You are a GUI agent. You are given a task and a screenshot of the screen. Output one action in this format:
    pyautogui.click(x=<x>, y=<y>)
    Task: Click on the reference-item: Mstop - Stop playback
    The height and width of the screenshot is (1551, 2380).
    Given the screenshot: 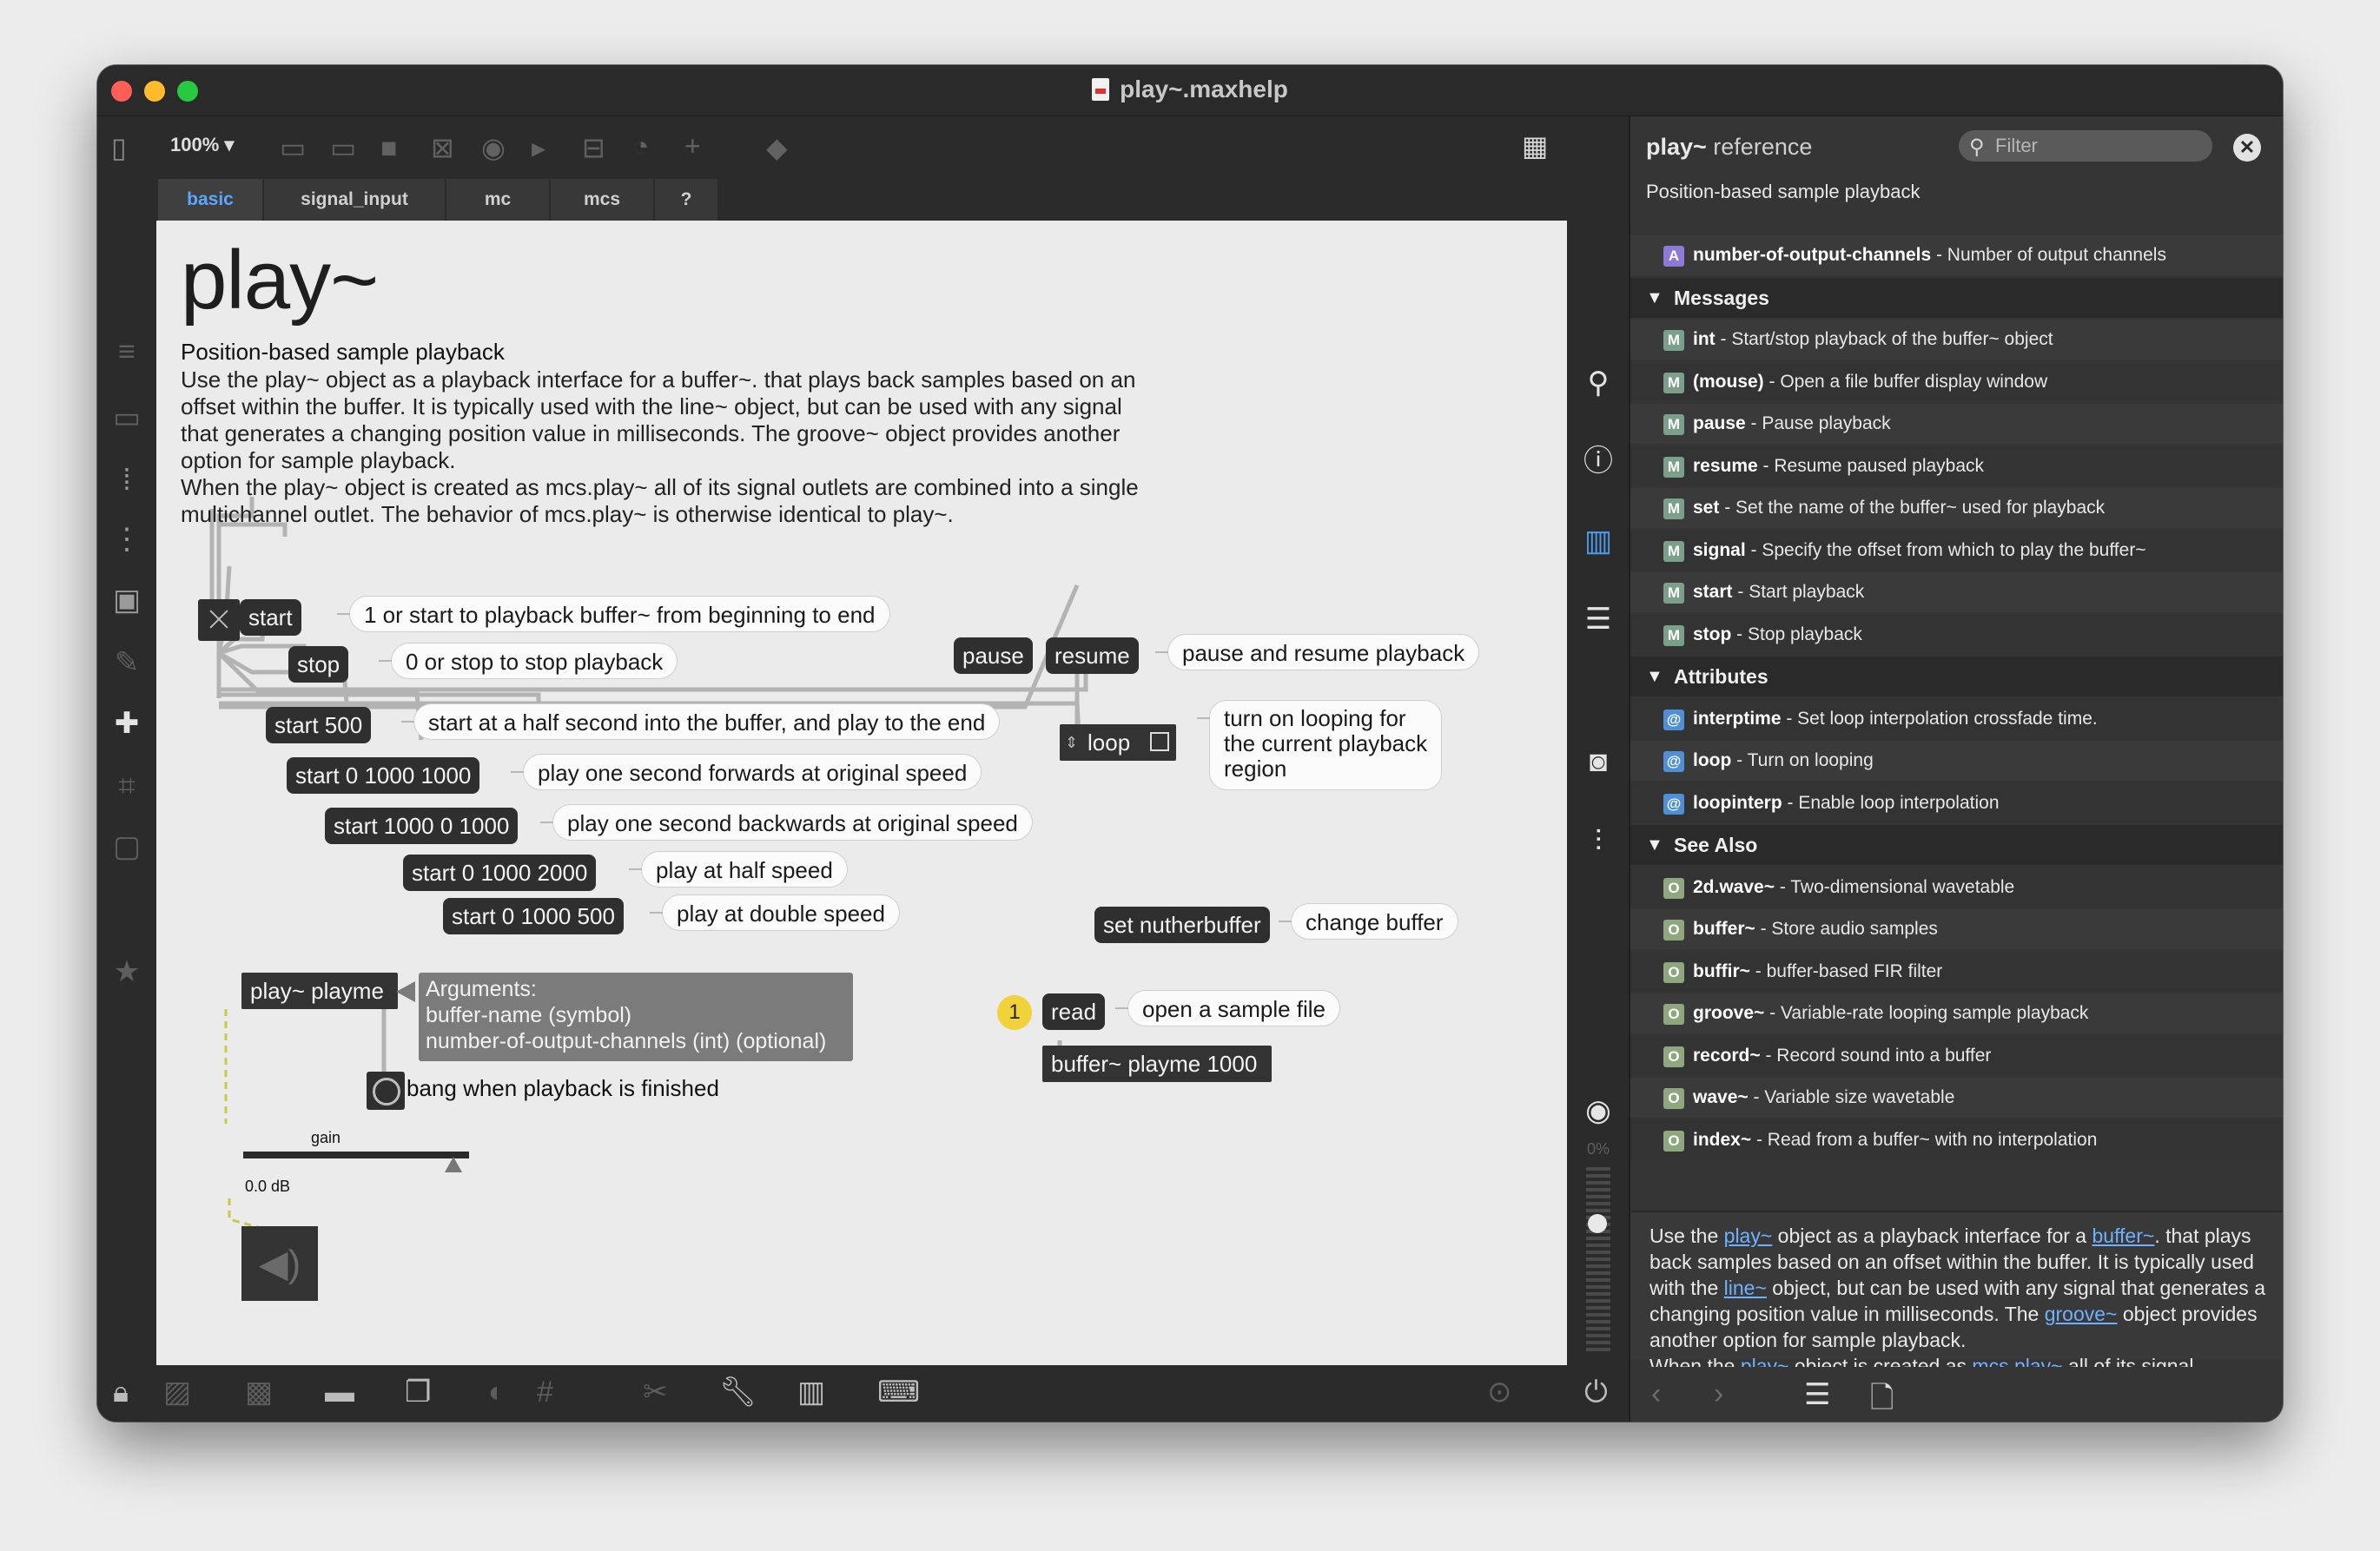 What is the action you would take?
    pyautogui.click(x=1956, y=635)
    